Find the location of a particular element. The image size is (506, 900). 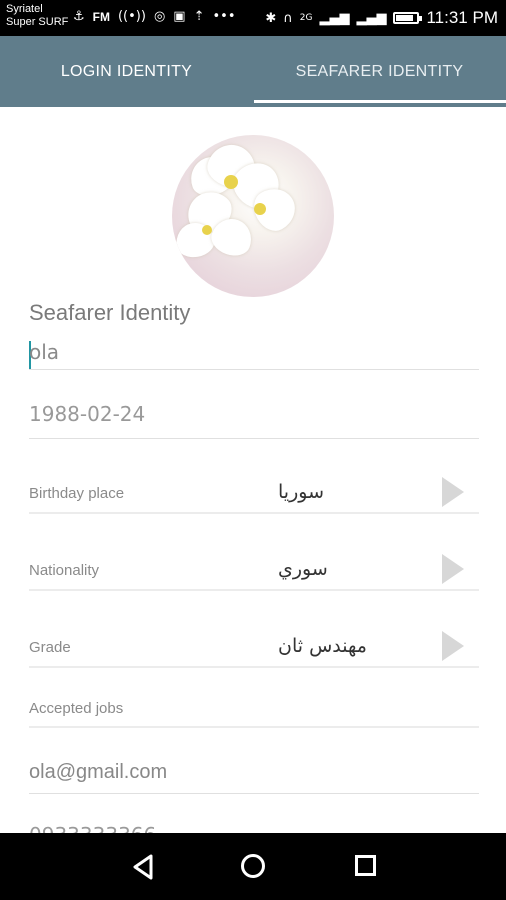

anchor-icon: ⚓ is located at coordinates (79, 16).